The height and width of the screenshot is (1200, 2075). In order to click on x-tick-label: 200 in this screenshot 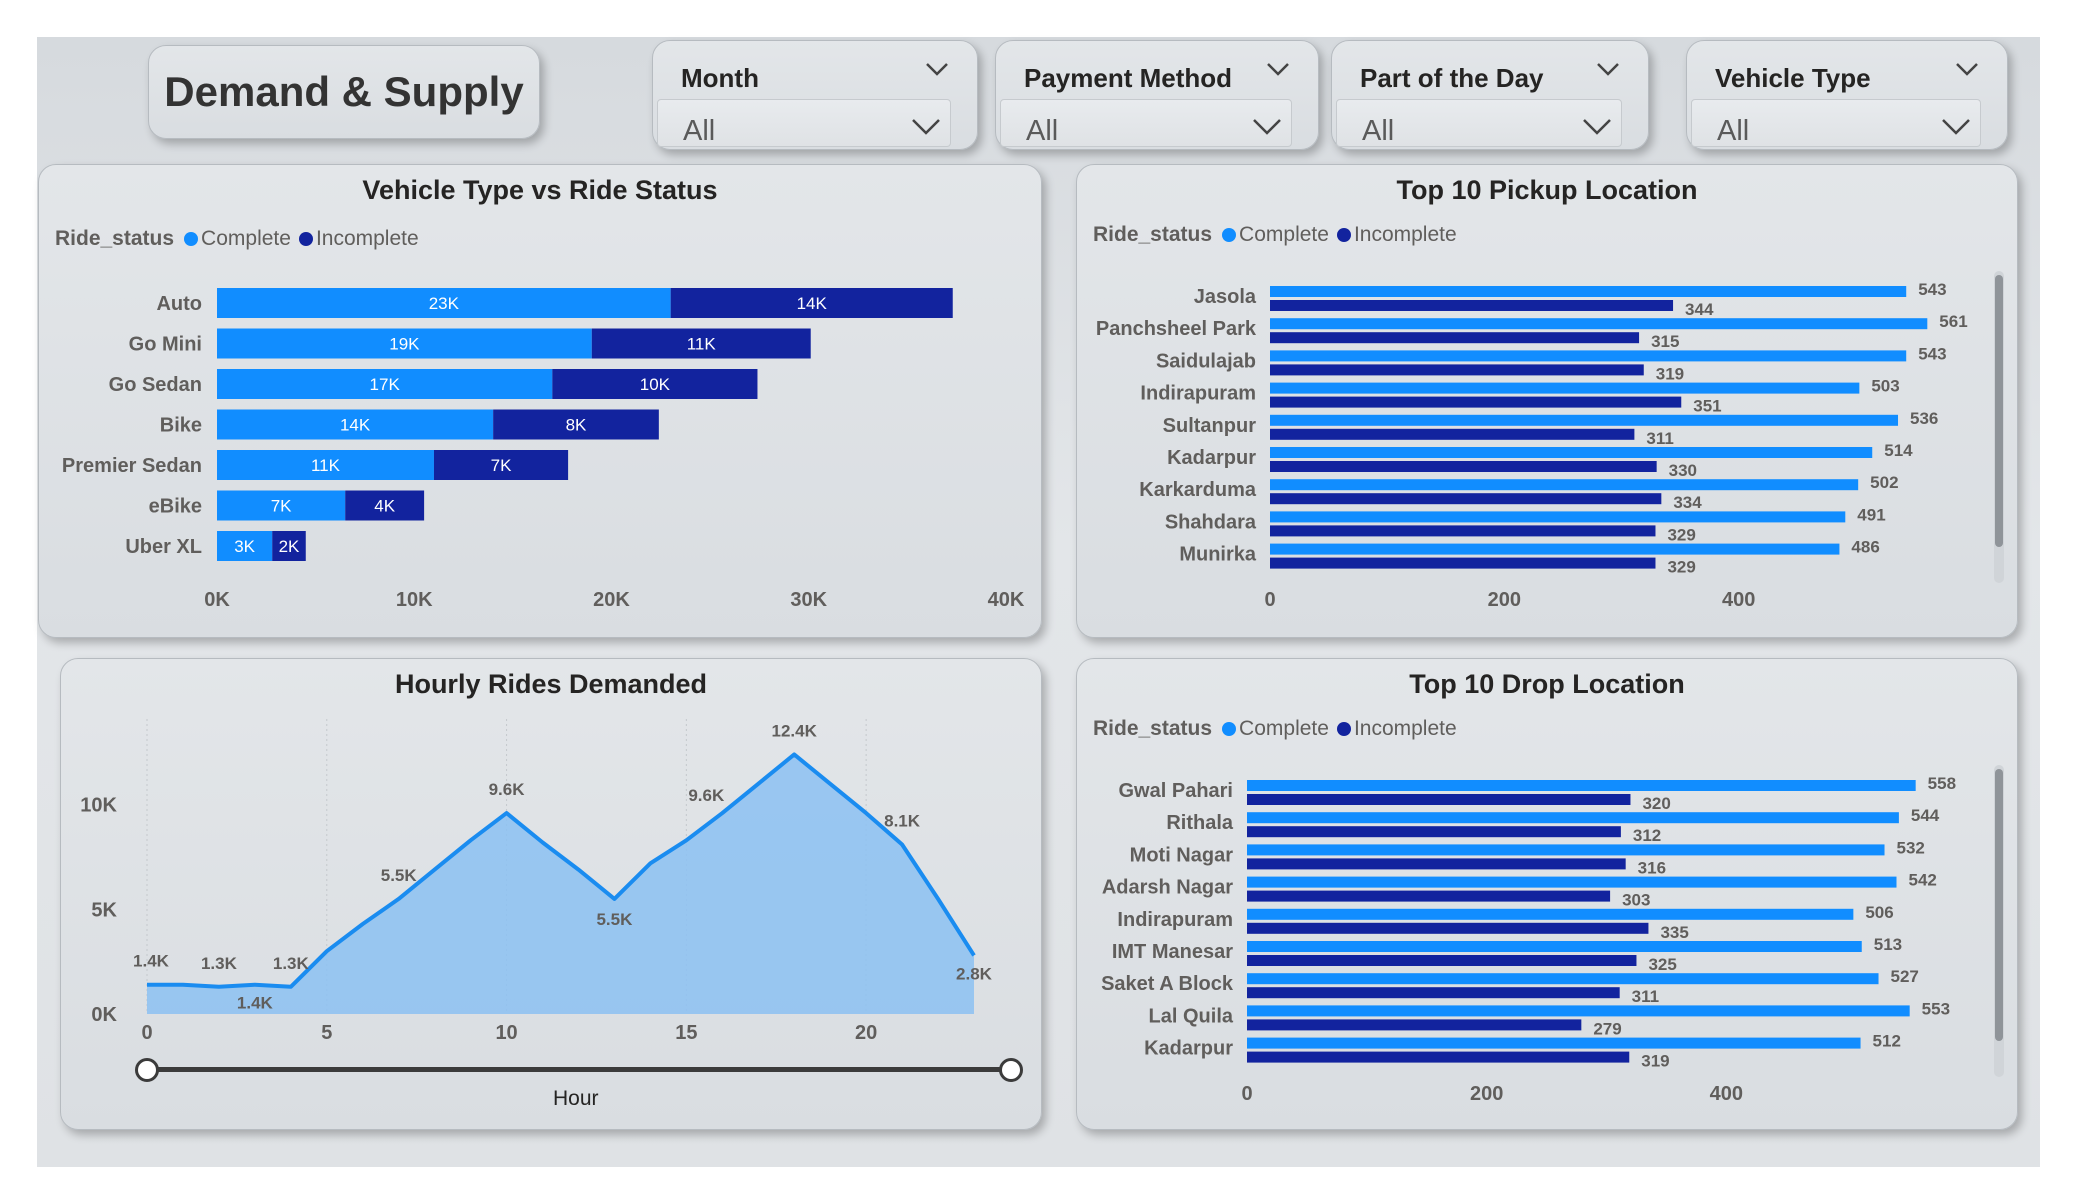, I will do `click(1504, 600)`.